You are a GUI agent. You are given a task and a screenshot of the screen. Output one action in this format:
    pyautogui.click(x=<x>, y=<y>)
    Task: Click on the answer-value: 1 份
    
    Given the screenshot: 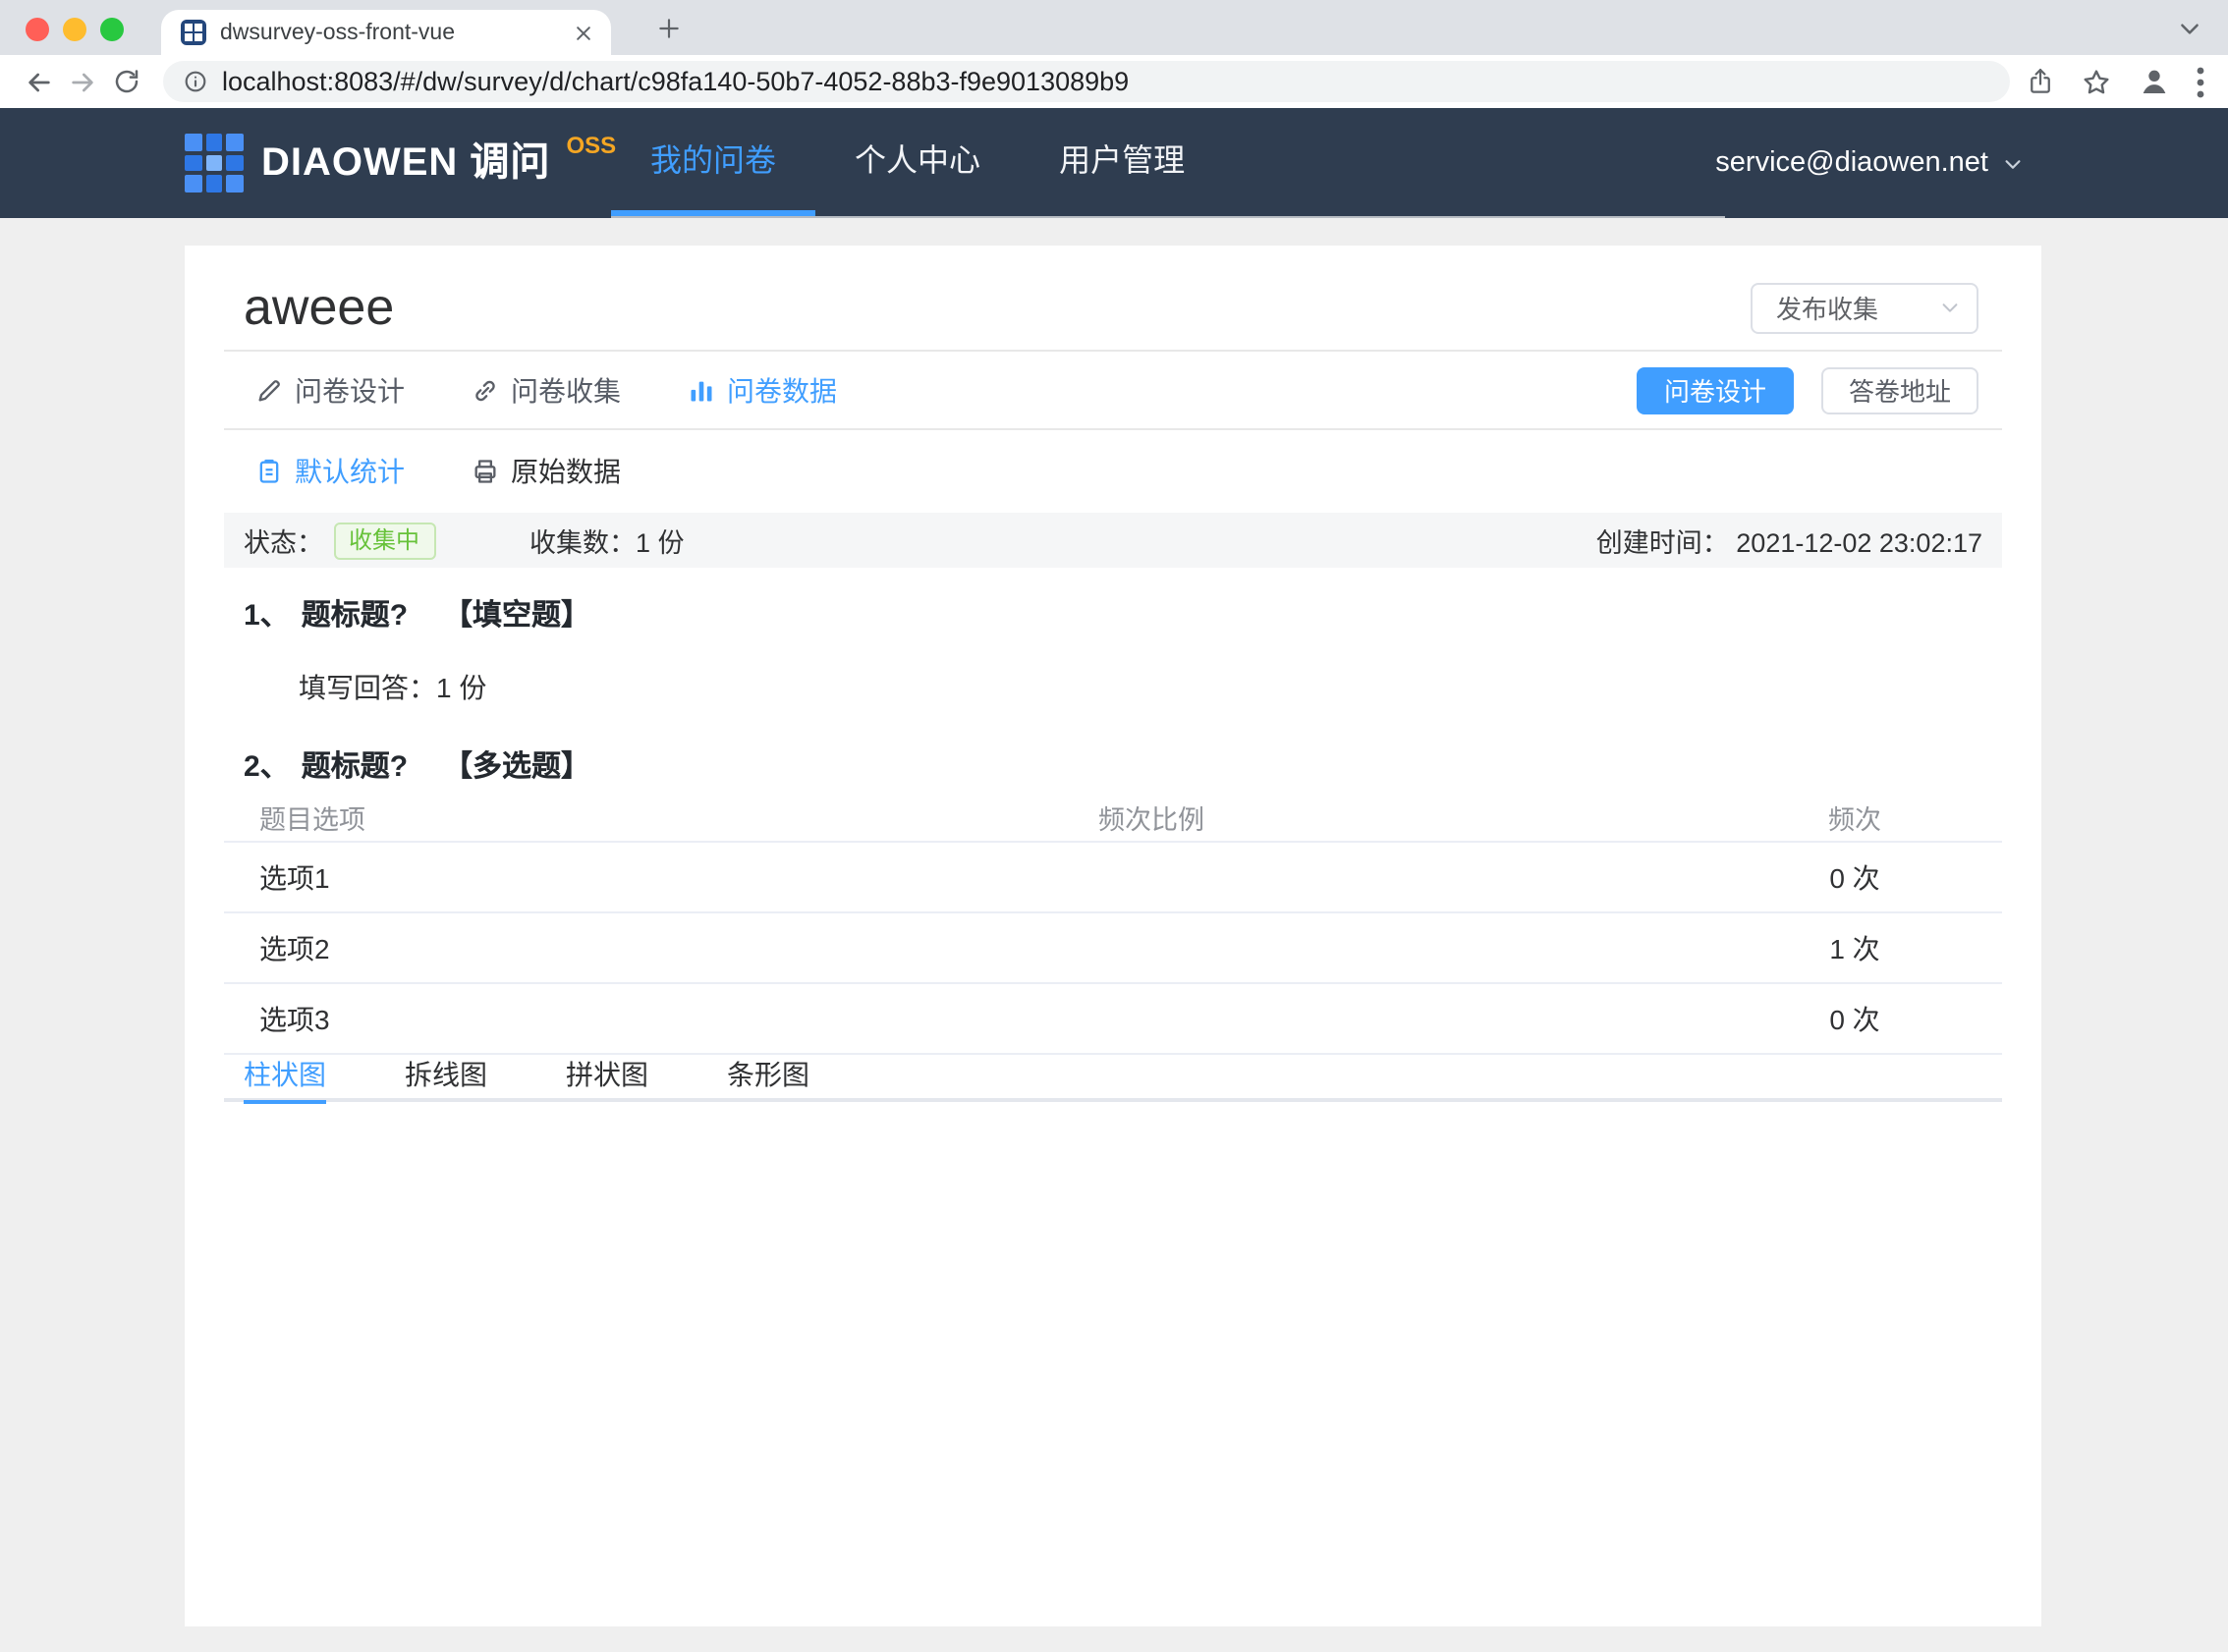 What is the action you would take?
    pyautogui.click(x=462, y=687)
    